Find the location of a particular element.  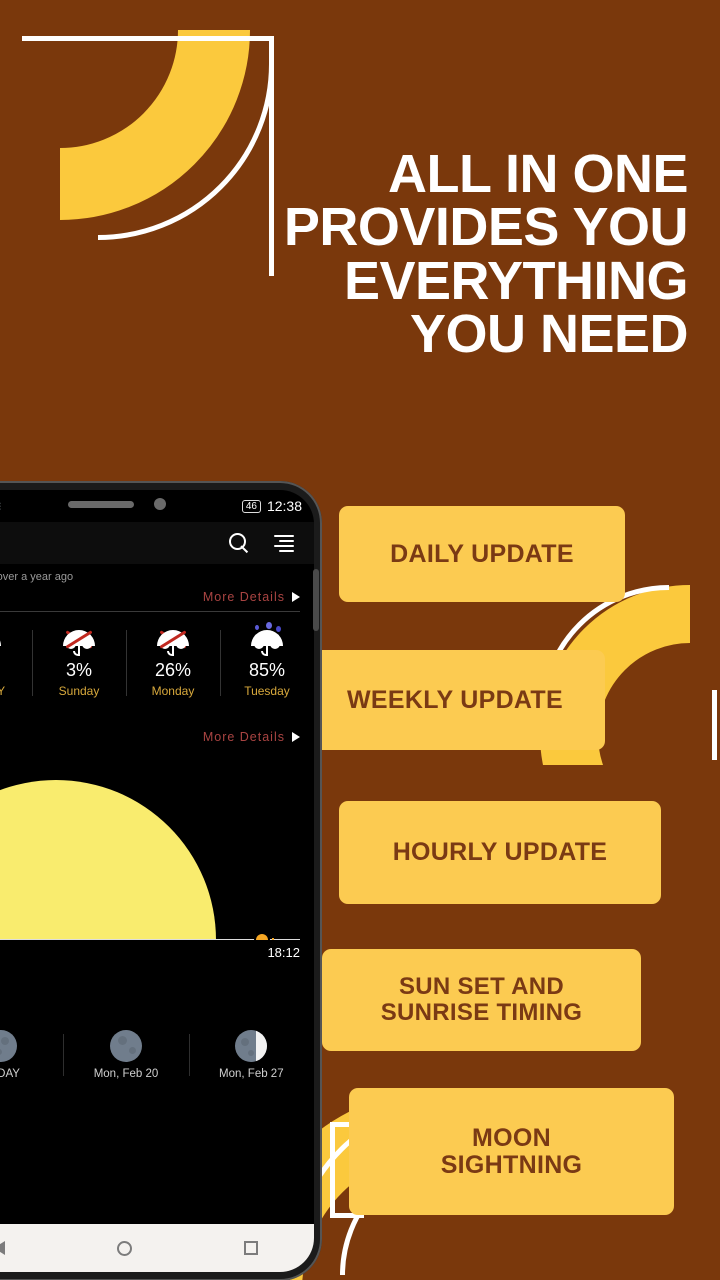

status-bar: ⏰ 👁 📳 46 12:38 is located at coordinates (157, 506).